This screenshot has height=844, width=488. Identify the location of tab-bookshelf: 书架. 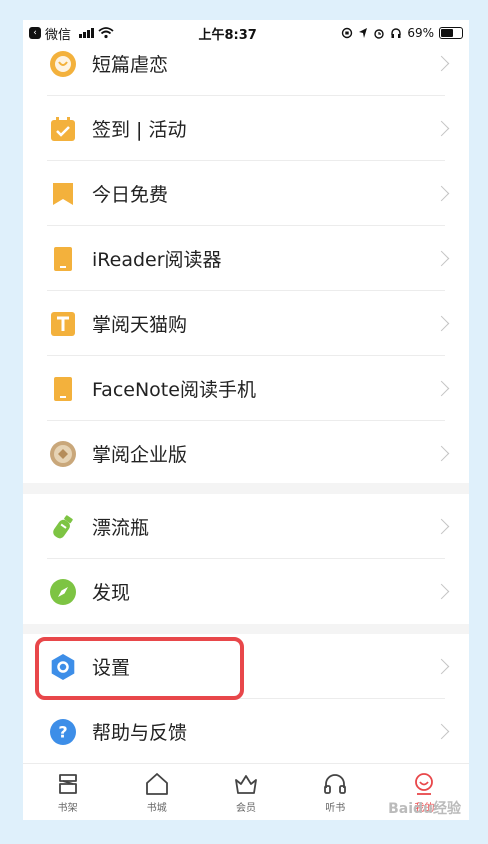
(67, 792).